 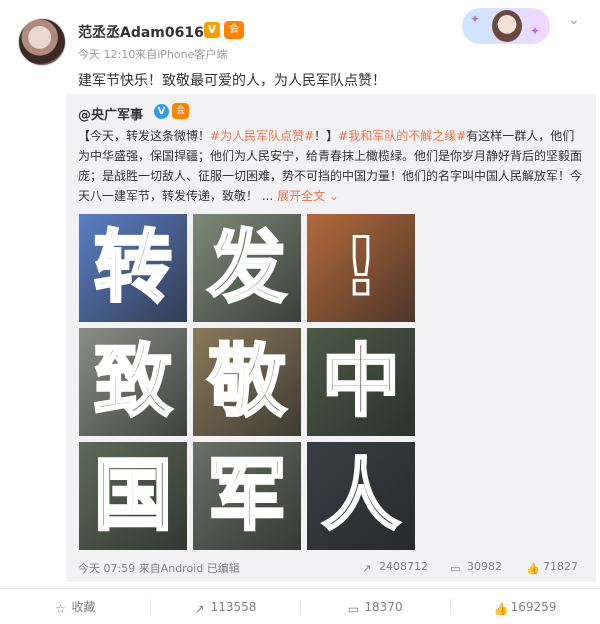 What do you see at coordinates (326, 136) in the screenshot?
I see `original-text-part: ！】` at bounding box center [326, 136].